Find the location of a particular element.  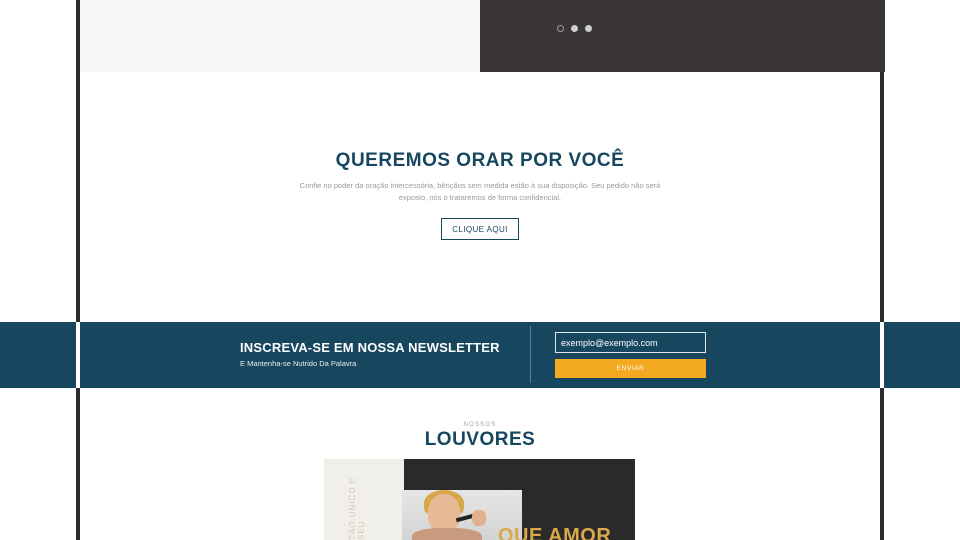

outer-background-right is located at coordinates (922, 270).